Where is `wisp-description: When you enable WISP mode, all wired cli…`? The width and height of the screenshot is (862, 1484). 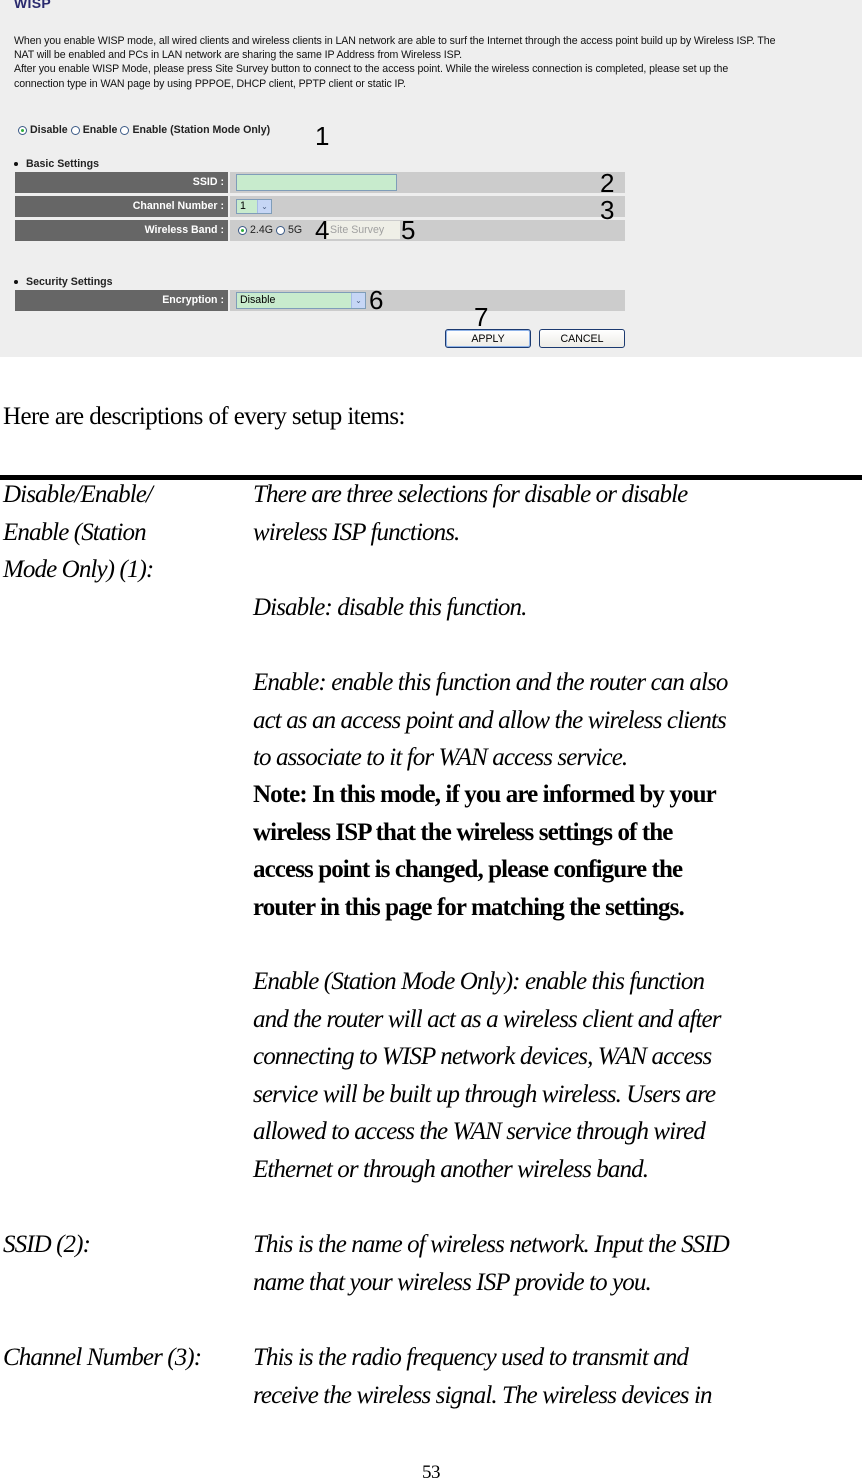 wisp-description: When you enable WISP mode, all wired cli… is located at coordinates (438, 62).